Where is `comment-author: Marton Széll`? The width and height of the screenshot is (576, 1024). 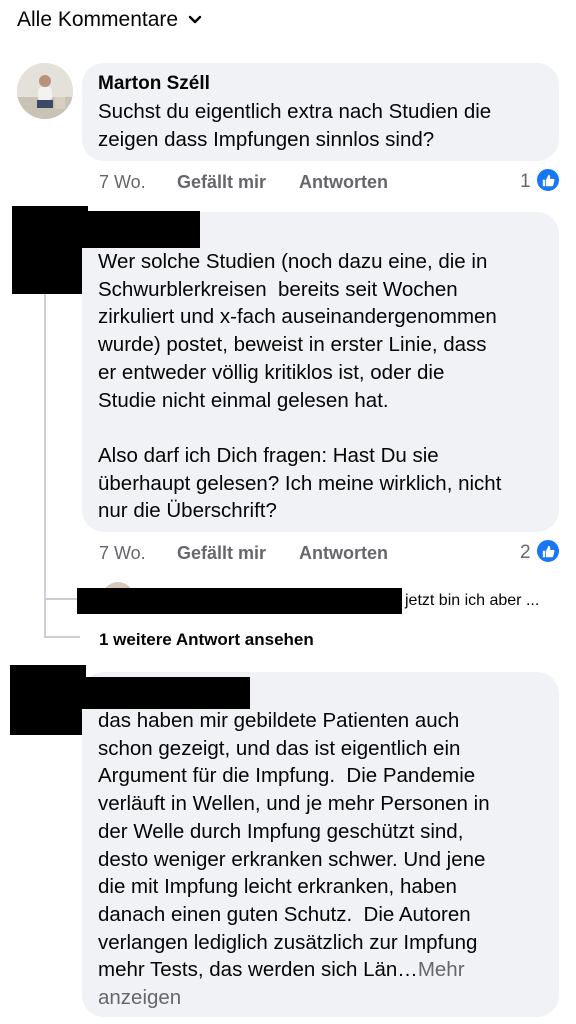
comment-author: Marton Széll is located at coordinates (154, 84).